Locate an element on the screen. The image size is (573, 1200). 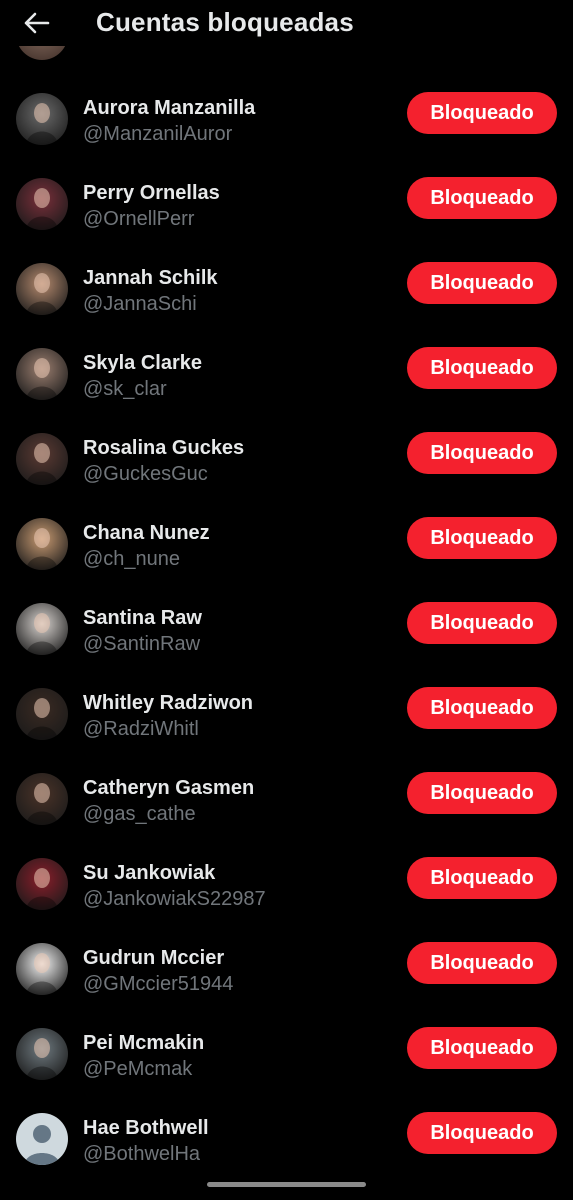
account-handle: @ManzanilAuror is located at coordinates (158, 134).